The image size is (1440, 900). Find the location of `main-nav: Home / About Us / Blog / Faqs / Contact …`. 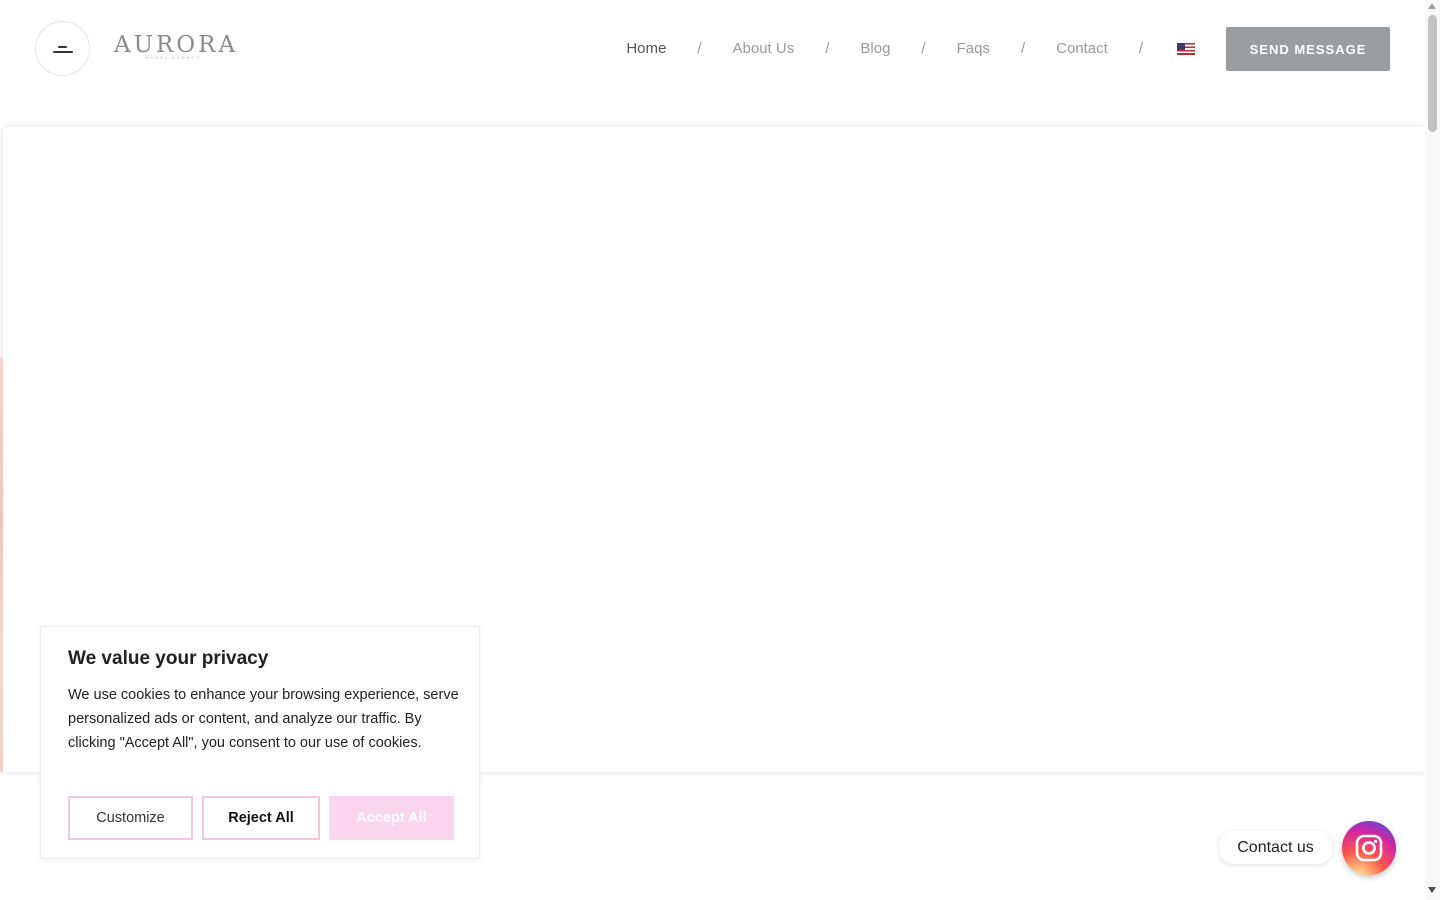

main-nav: Home / About Us / Blog / Faqs / Contact … is located at coordinates (910, 49).